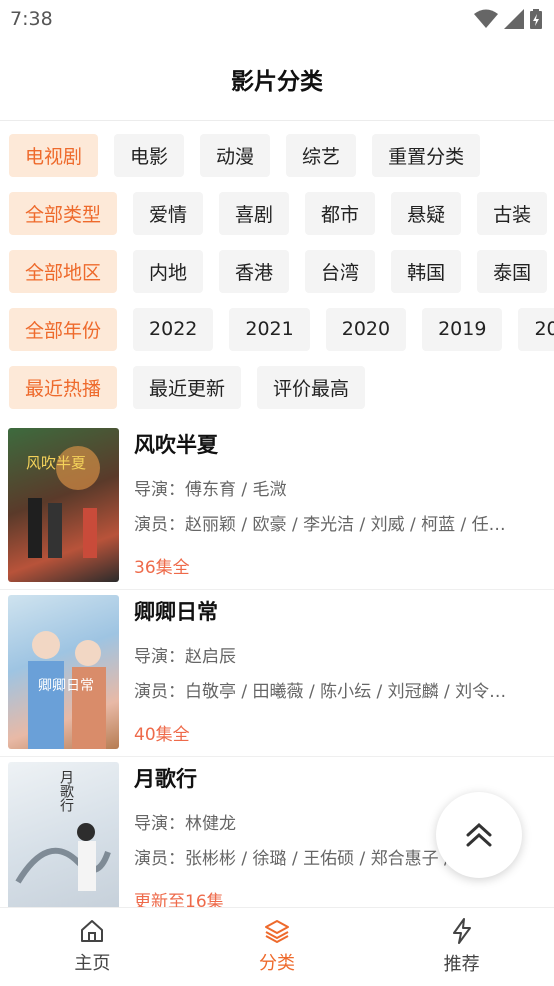 This screenshot has width=554, height=986. I want to click on filter-chip: 爱情, so click(168, 213).